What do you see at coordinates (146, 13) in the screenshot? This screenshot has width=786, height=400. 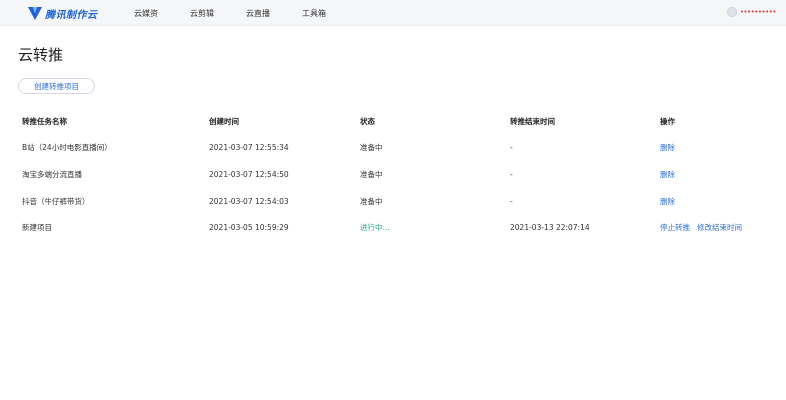 I see `nav-item-media: 云媒资` at bounding box center [146, 13].